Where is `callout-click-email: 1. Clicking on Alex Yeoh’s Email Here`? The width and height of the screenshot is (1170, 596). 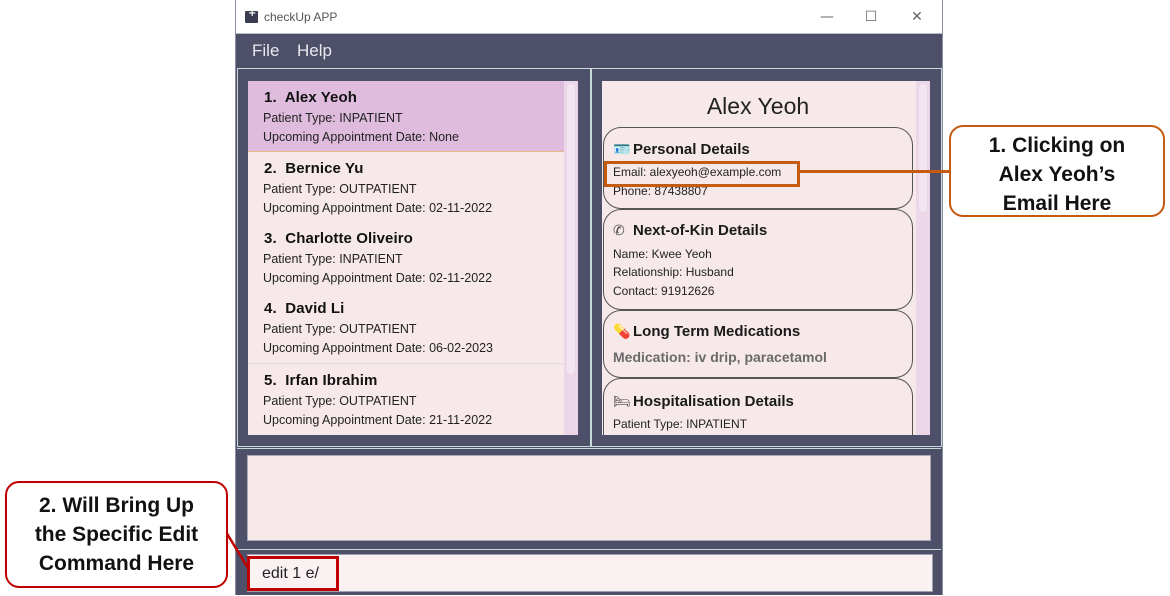
callout-click-email: 1. Clicking on Alex Yeoh’s Email Here is located at coordinates (1057, 171).